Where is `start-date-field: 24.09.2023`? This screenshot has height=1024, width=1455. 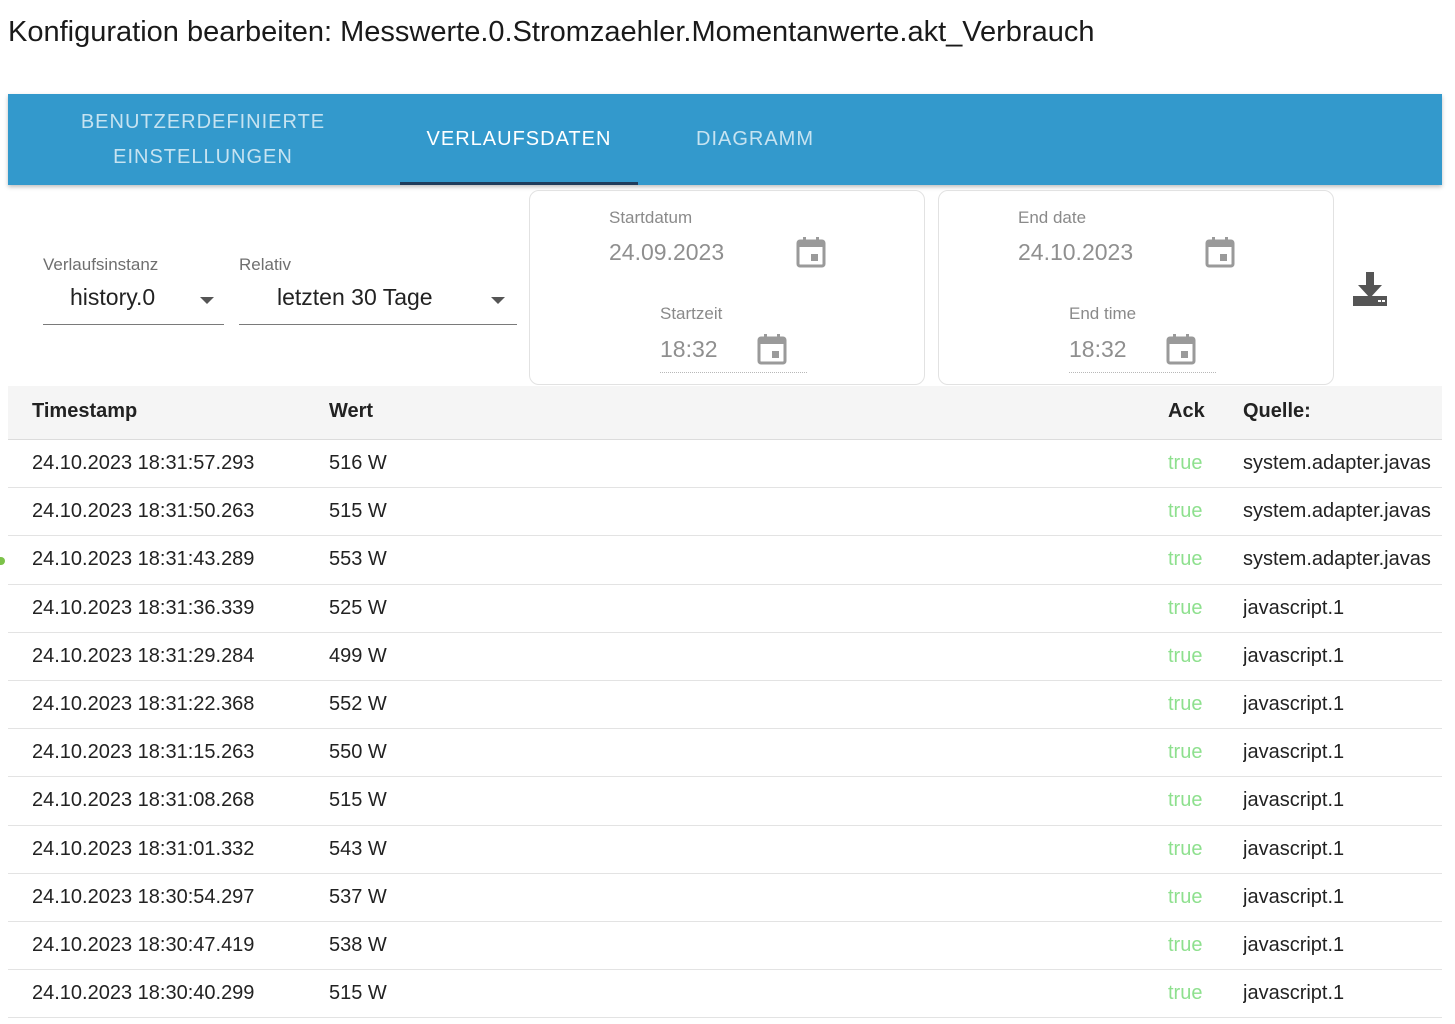 start-date-field: 24.09.2023 is located at coordinates (666, 252).